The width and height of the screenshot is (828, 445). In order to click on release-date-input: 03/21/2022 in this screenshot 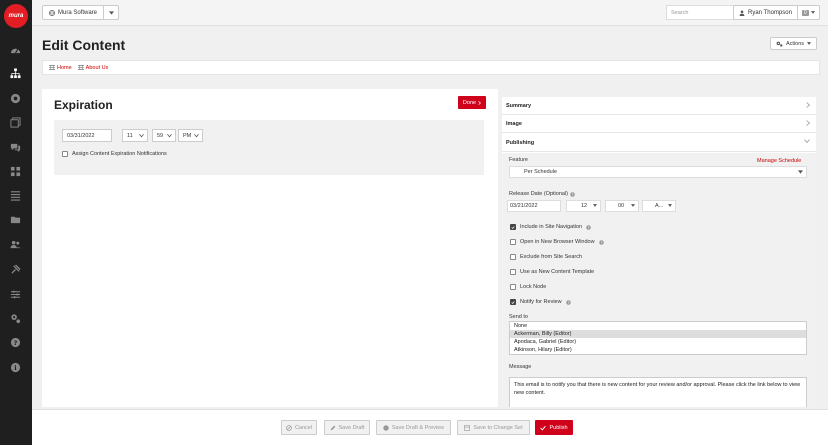, I will do `click(534, 206)`.